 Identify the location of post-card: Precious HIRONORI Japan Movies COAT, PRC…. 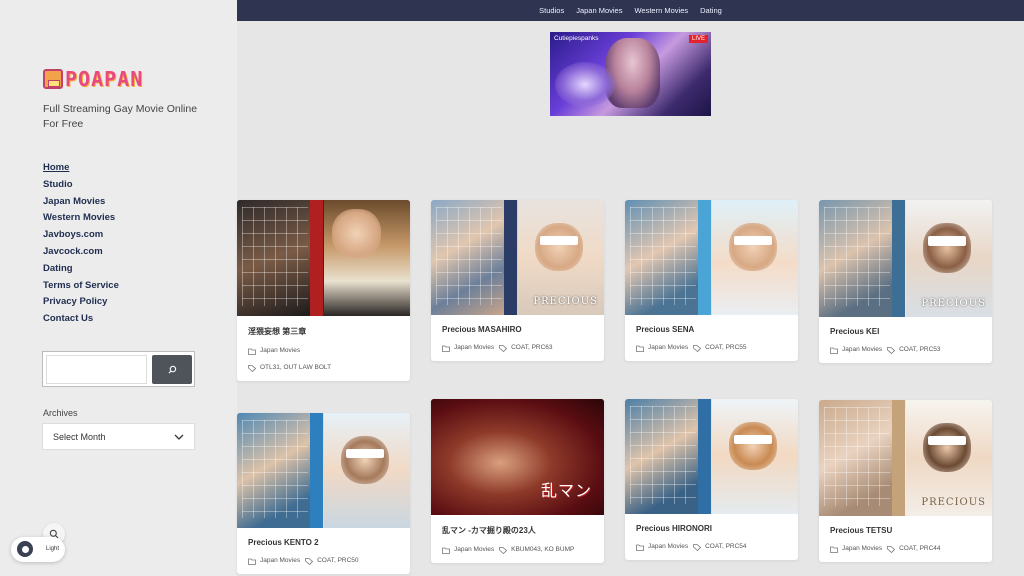
(711, 479).